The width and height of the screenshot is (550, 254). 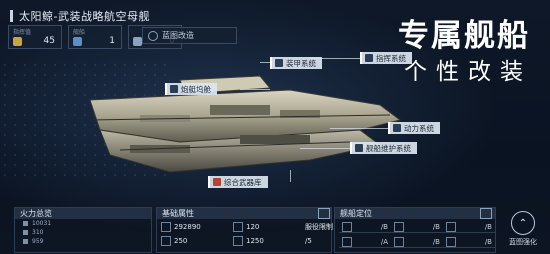 What do you see at coordinates (35, 37) in the screenshot?
I see `stat-command: 指挥值 45` at bounding box center [35, 37].